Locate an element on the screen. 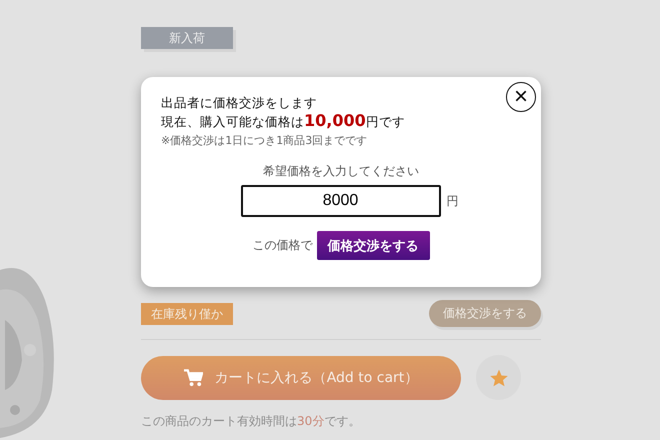 Image resolution: width=660 pixels, height=440 pixels. dialog-text: 出品者に価格交渉をします is located at coordinates (239, 103).